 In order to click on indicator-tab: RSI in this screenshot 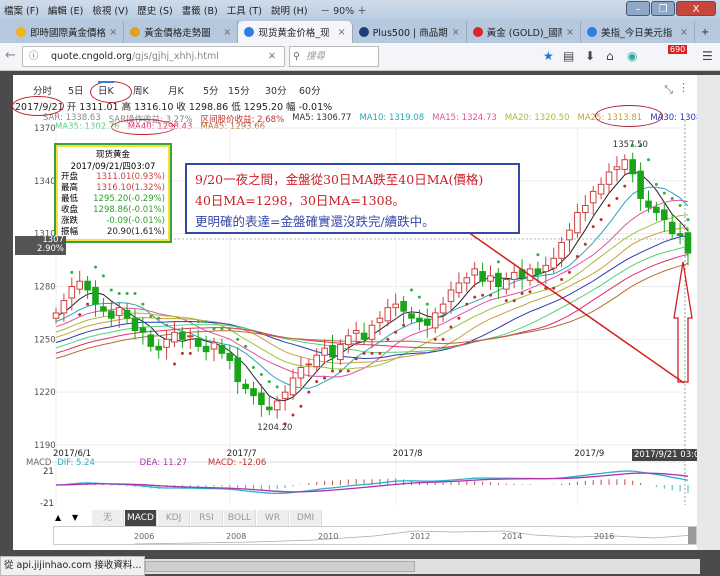, I will do `click(207, 518)`.